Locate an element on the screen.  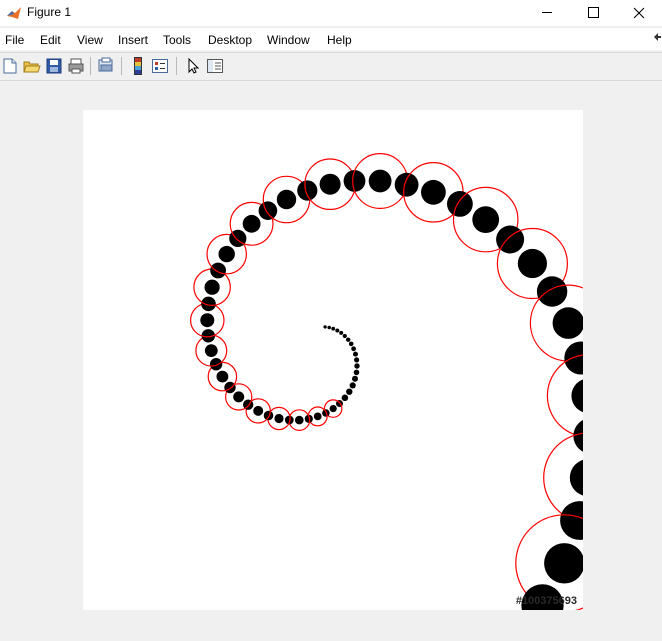
print-button is located at coordinates (76, 66).